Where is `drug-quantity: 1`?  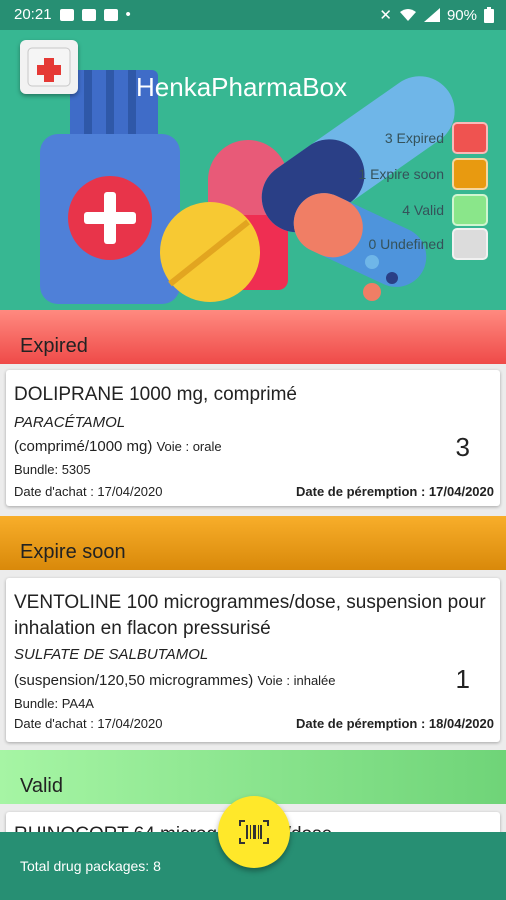
drug-quantity: 1 is located at coordinates (462, 679).